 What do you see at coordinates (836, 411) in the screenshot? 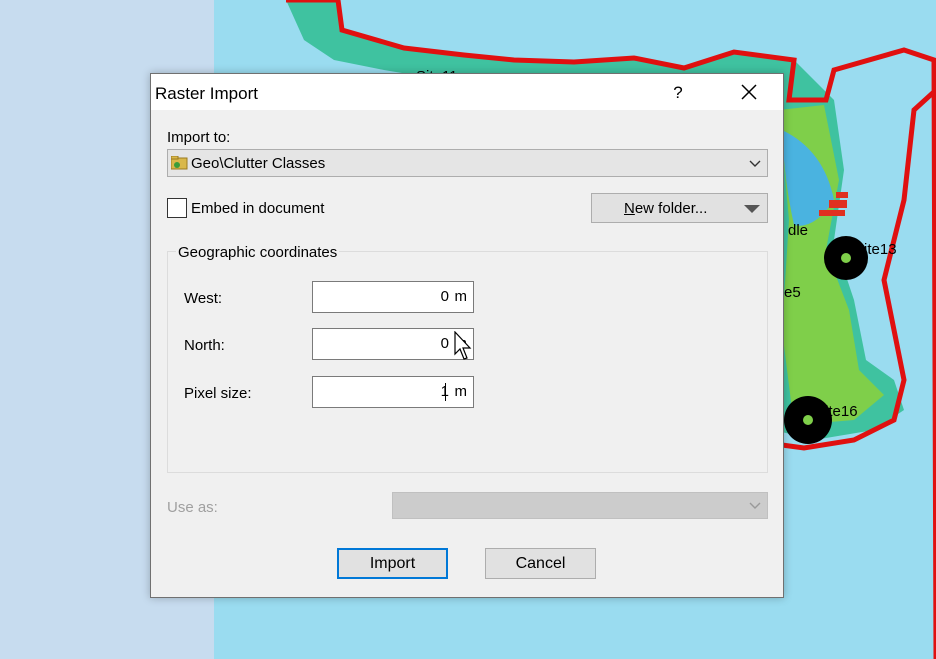
I see `site-label: Site16` at bounding box center [836, 411].